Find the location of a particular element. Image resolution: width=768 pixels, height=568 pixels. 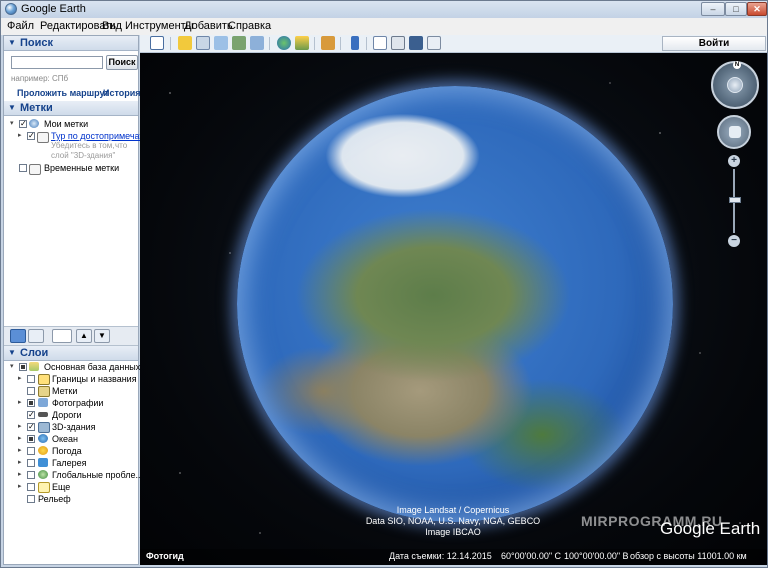

menu-add: Добавить is located at coordinates (208, 26).